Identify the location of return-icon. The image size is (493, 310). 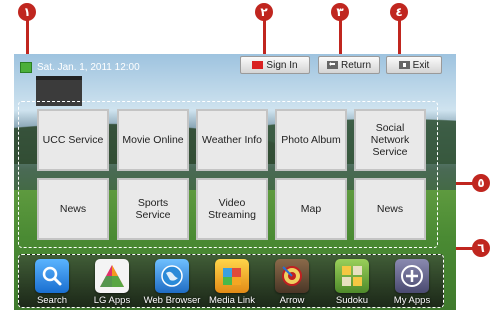
(332, 65).